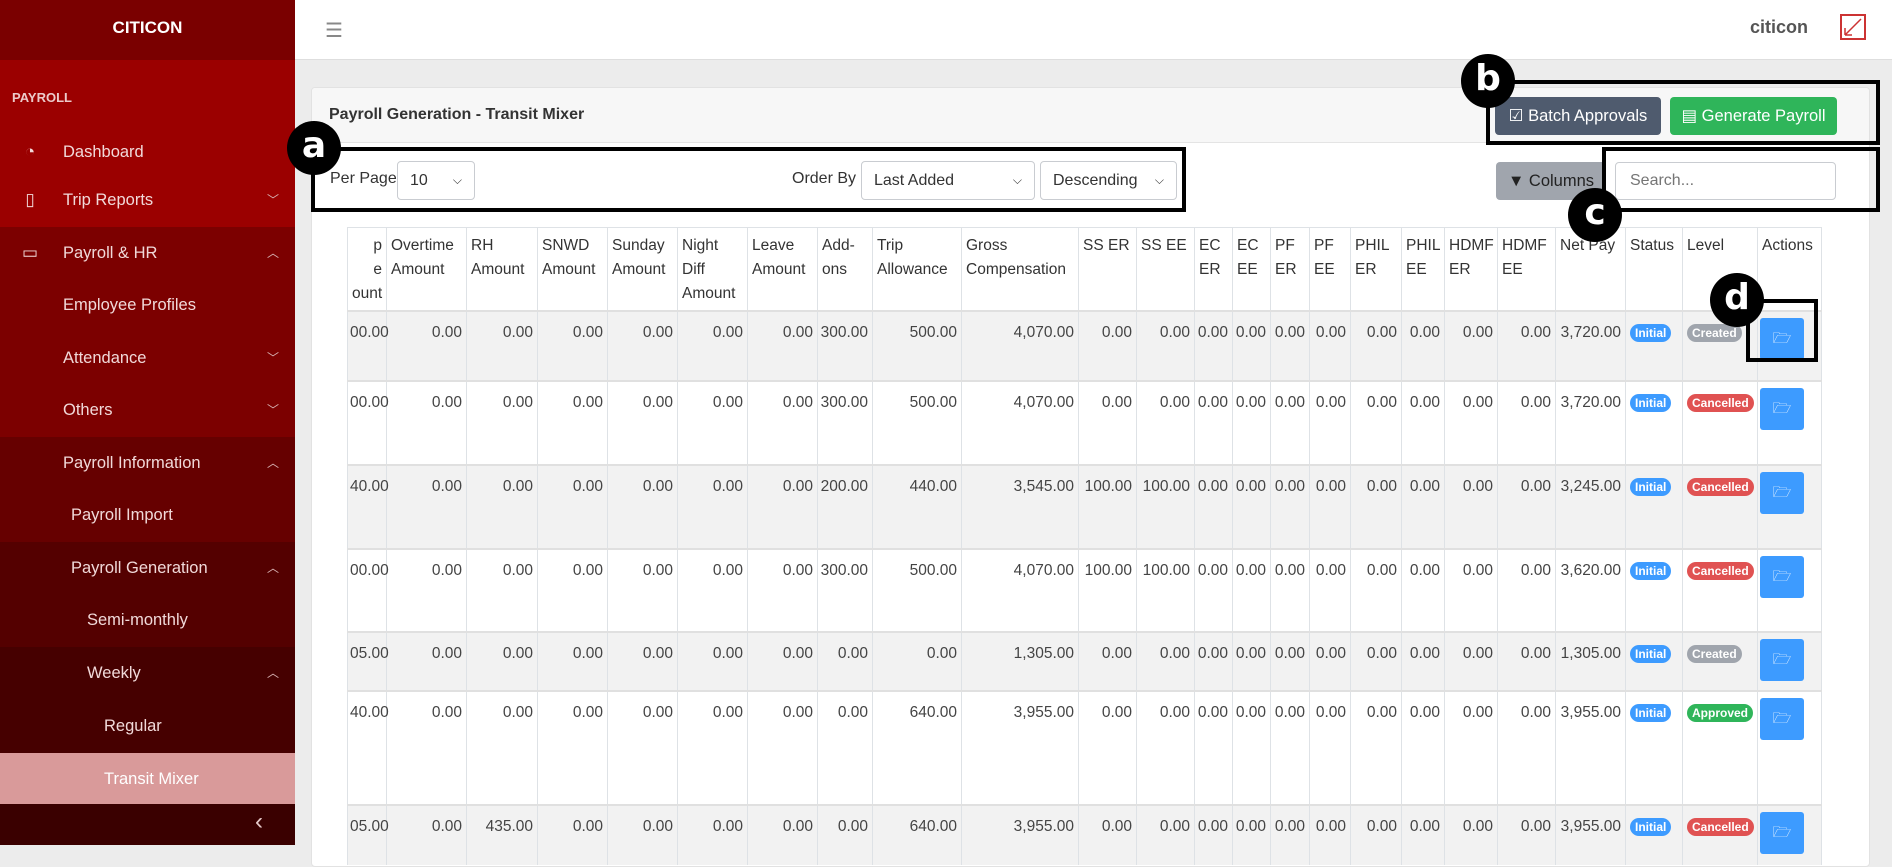  What do you see at coordinates (147, 568) in the screenshot?
I see `sidebar-item-payroll-generation: Payroll Generation ︿` at bounding box center [147, 568].